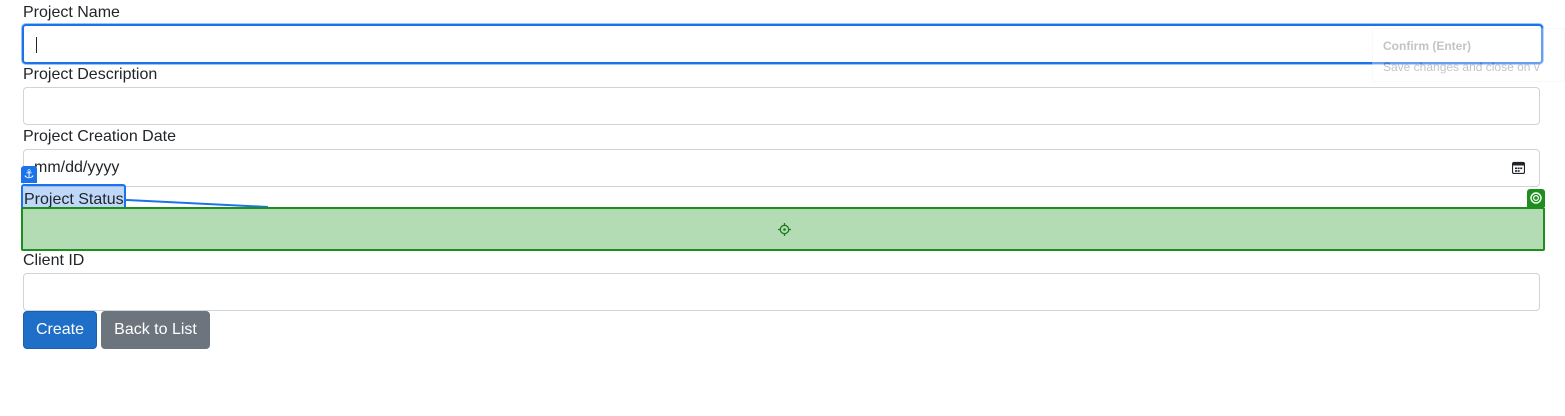 The width and height of the screenshot is (1565, 416). Describe the element at coordinates (781, 168) in the screenshot. I see `project-creation-date-input: mm/dd/yyyy` at that location.